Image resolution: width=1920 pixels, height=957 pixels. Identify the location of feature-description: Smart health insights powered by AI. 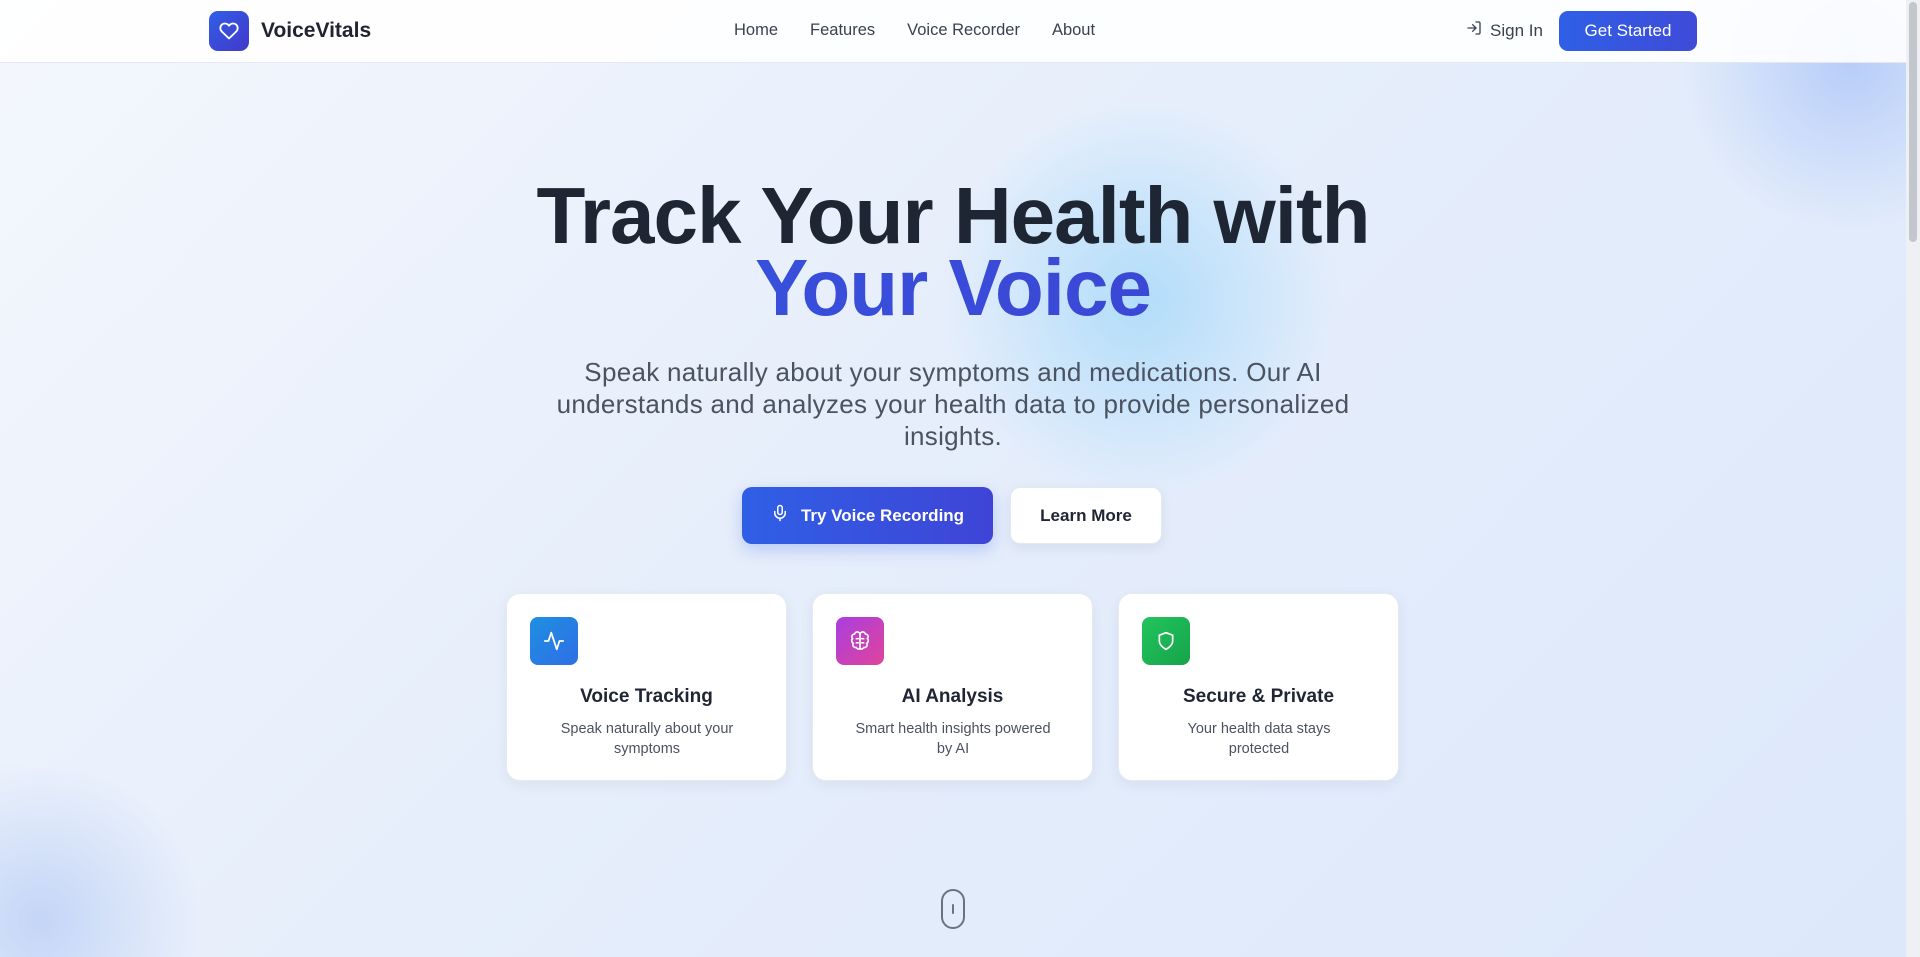
(953, 739).